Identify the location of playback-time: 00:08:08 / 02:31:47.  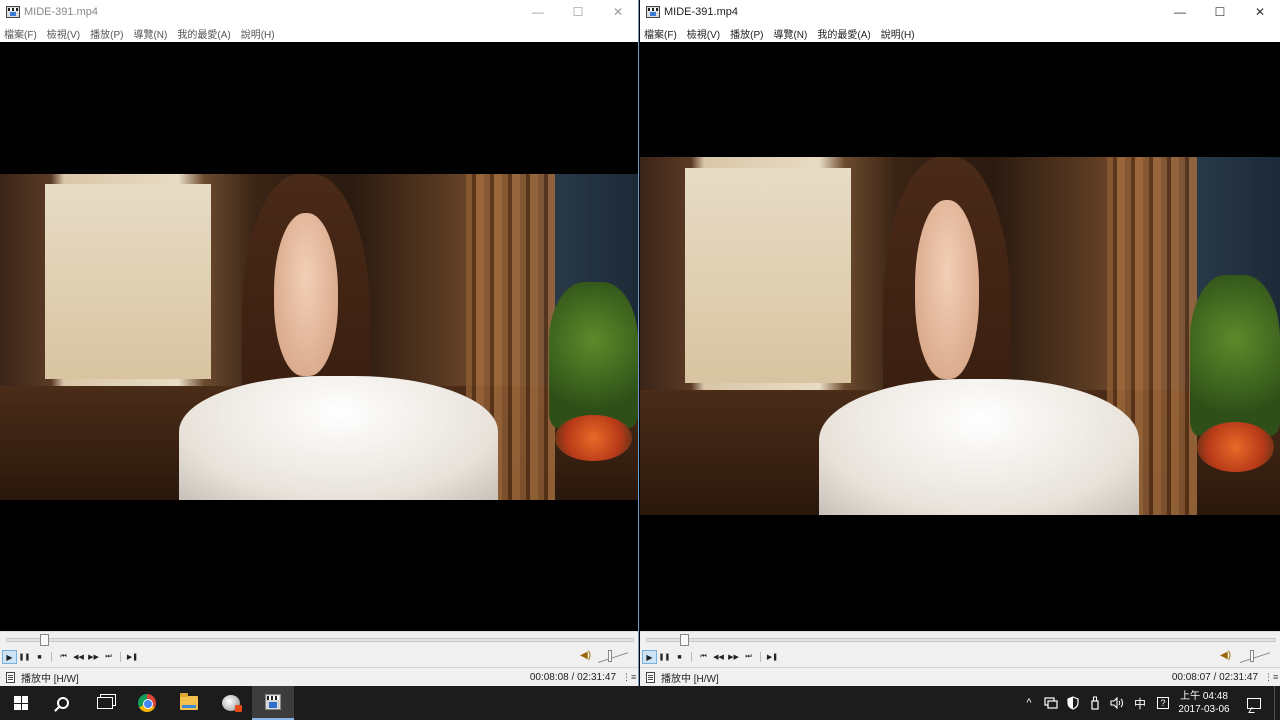
(572, 677).